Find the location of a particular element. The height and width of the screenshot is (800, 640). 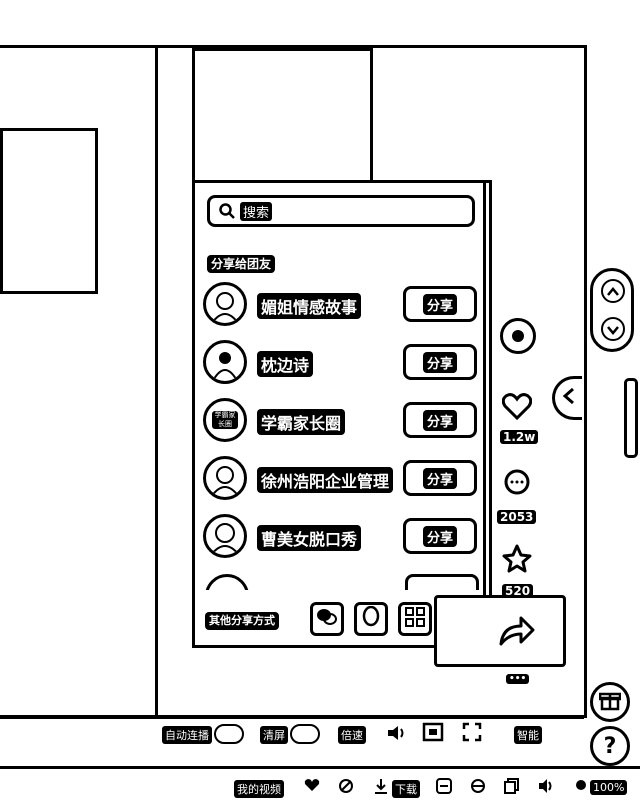

comment-button is located at coordinates (517, 484).